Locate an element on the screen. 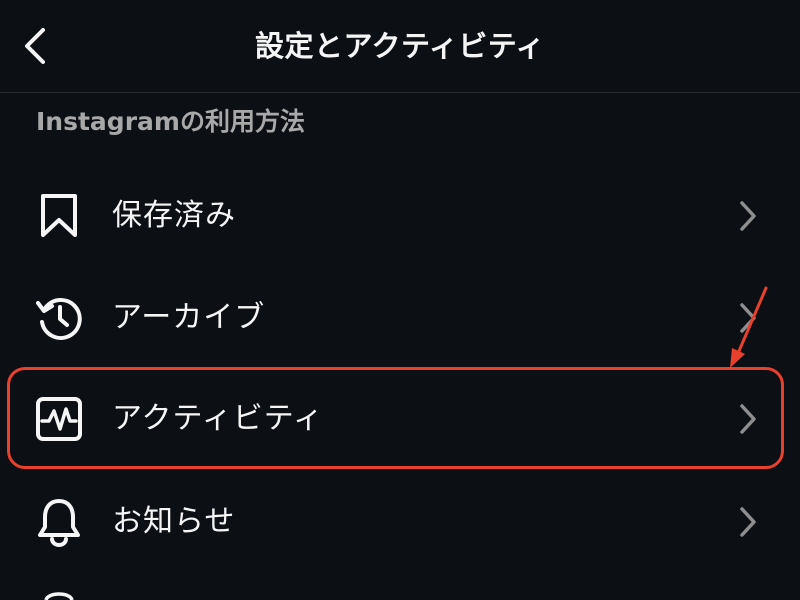  bookmark-icon is located at coordinates (59, 216).